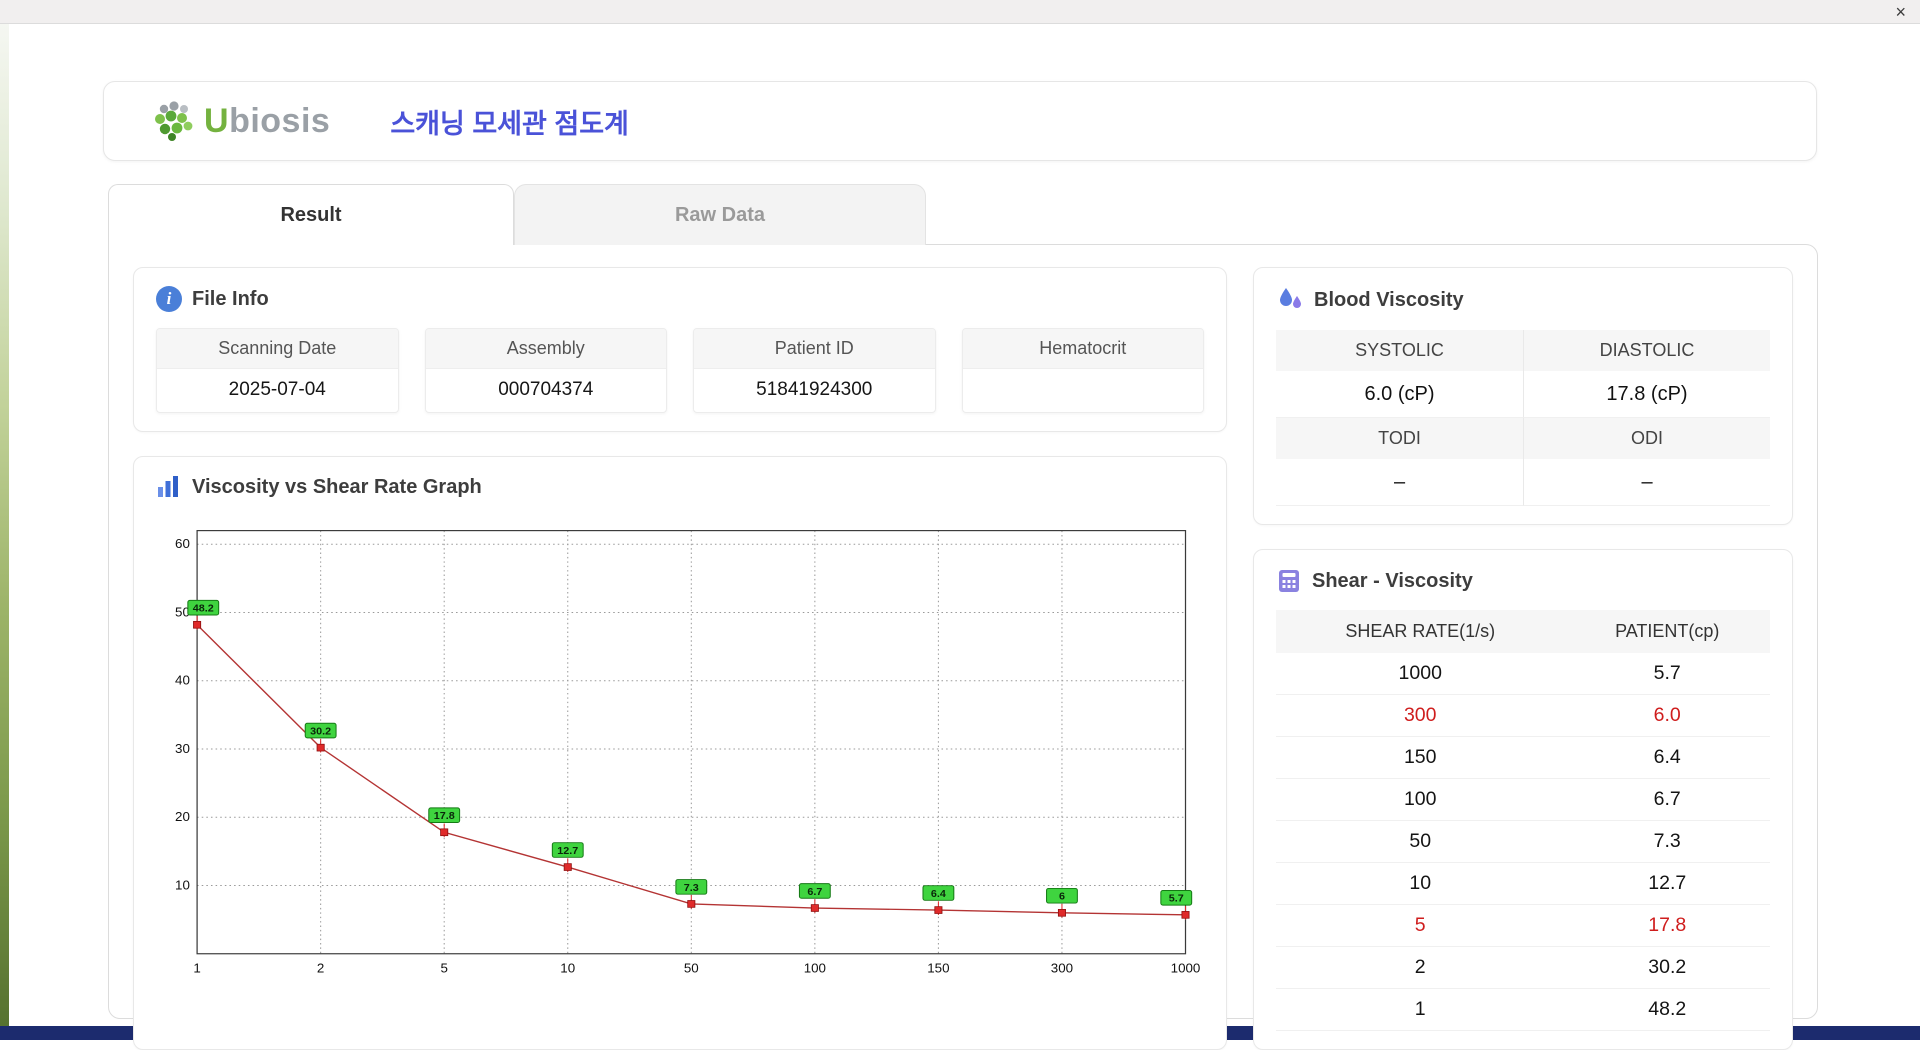 The height and width of the screenshot is (1050, 1920). Describe the element at coordinates (567, 851) in the screenshot. I see `svg-text: 12.7` at that location.